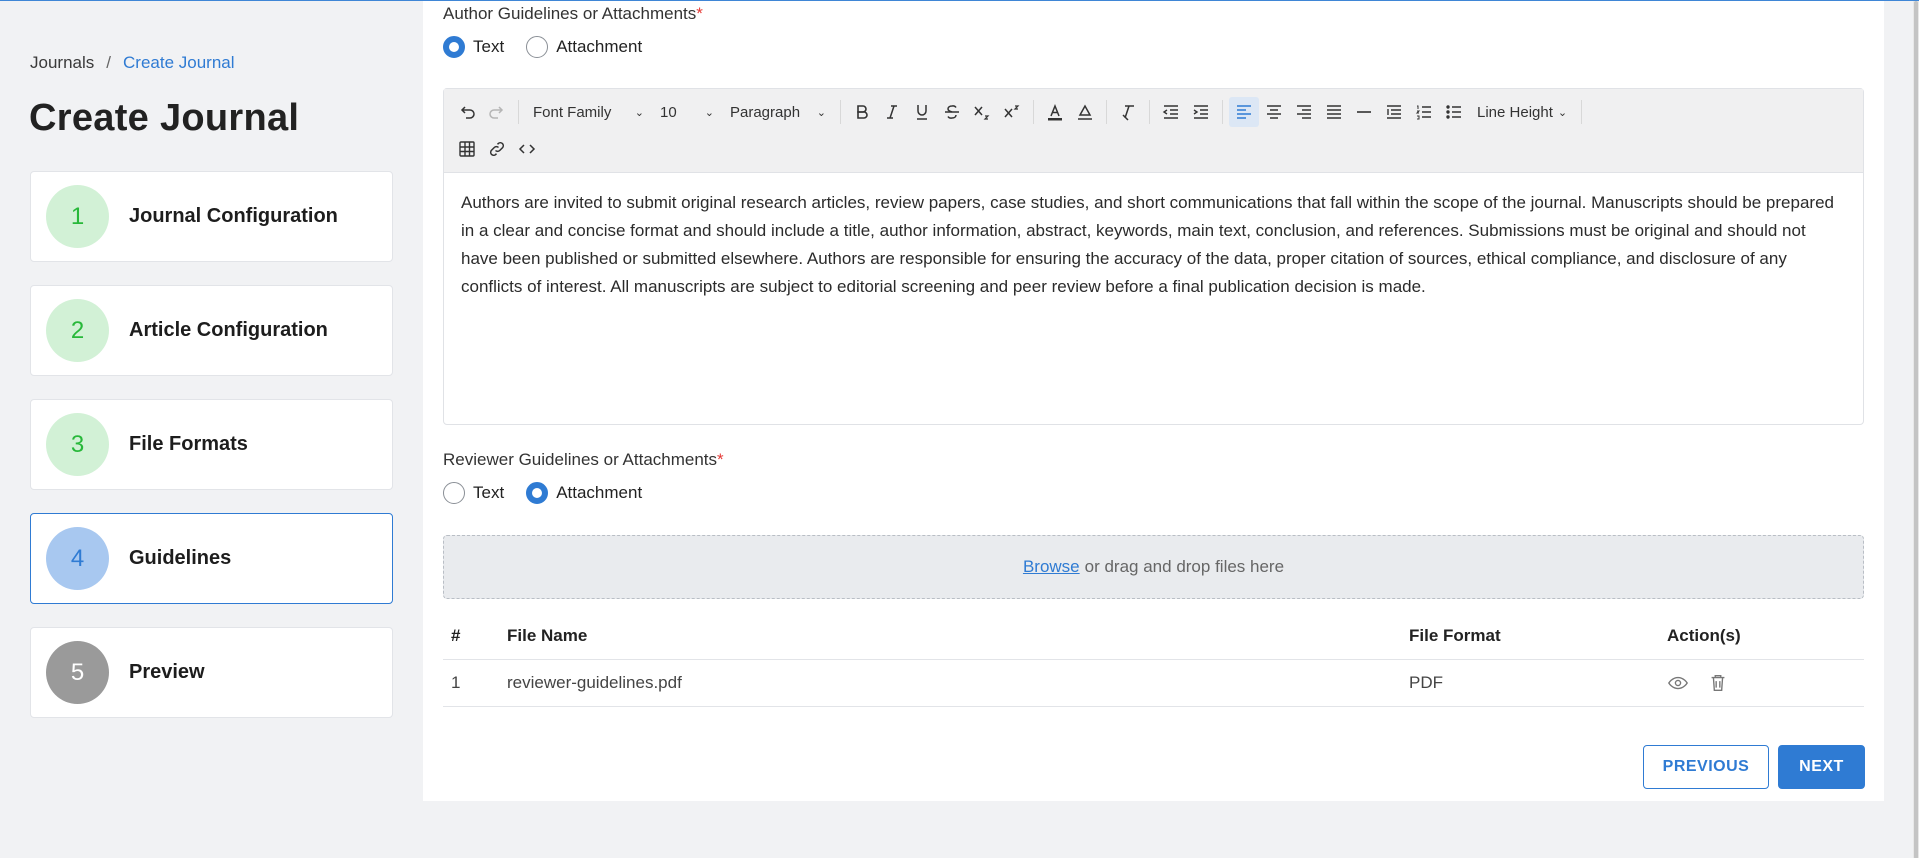 The height and width of the screenshot is (858, 1919). I want to click on redo-icon, so click(497, 112).